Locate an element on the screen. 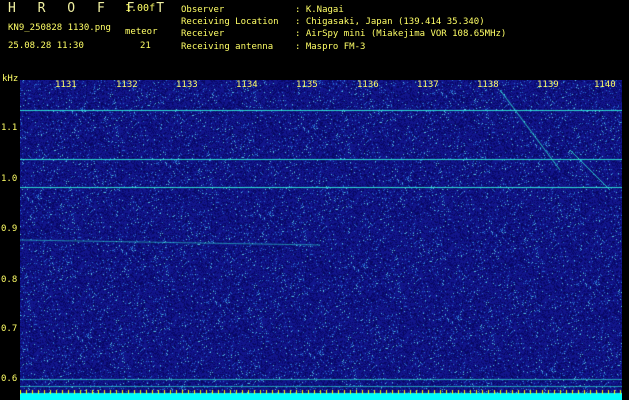 This screenshot has width=629, height=400. x-tick-label: 1137 is located at coordinates (428, 85).